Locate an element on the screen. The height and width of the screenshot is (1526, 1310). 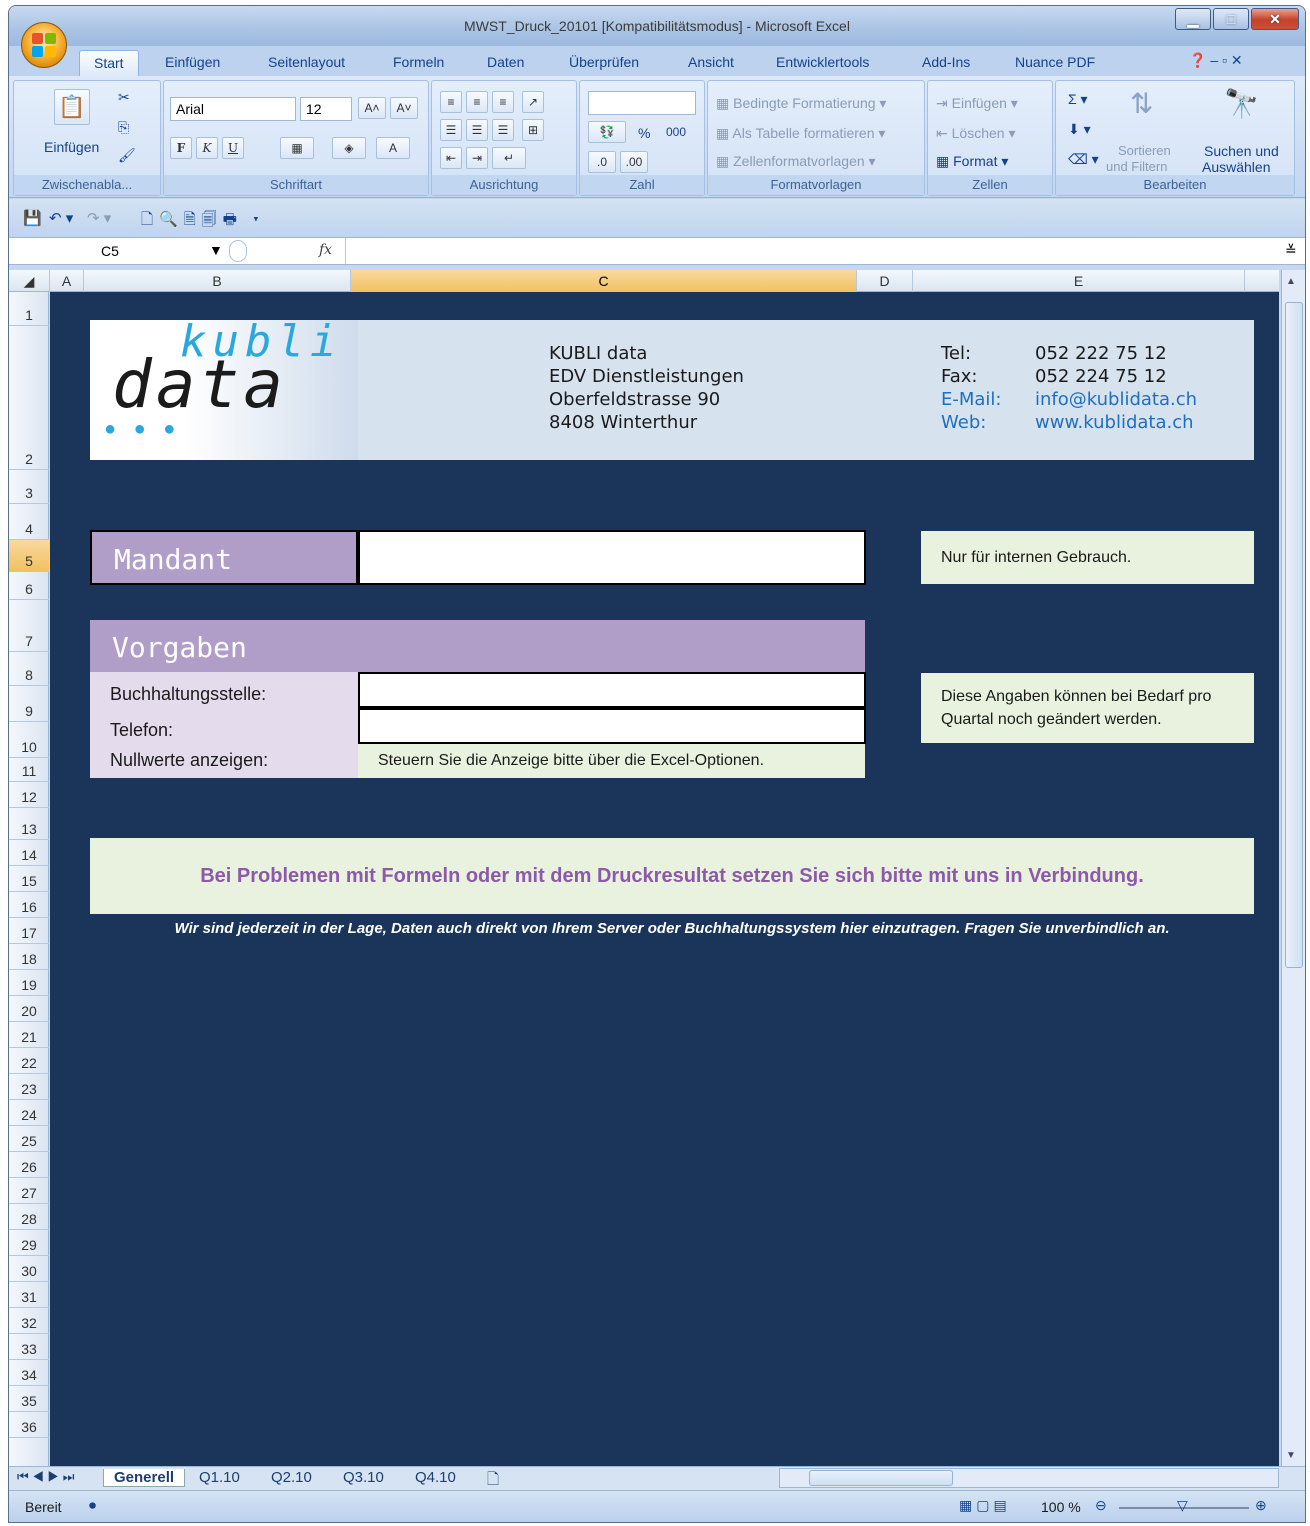
row-header: 19 is located at coordinates (29, 983).